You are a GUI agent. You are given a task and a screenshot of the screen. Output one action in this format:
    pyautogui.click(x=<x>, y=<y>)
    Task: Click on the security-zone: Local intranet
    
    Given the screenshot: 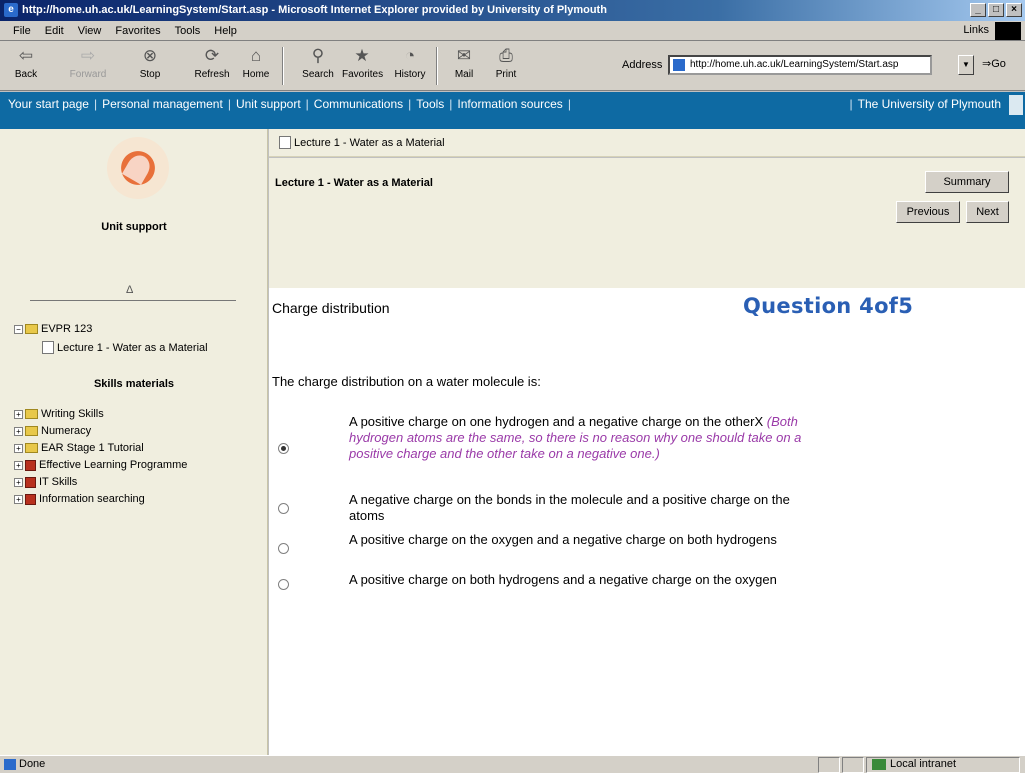 What is the action you would take?
    pyautogui.click(x=914, y=764)
    